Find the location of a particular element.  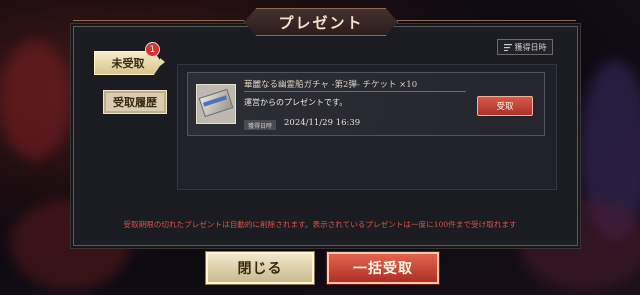

tab-unreceived-label: 未受取 is located at coordinates (128, 63).